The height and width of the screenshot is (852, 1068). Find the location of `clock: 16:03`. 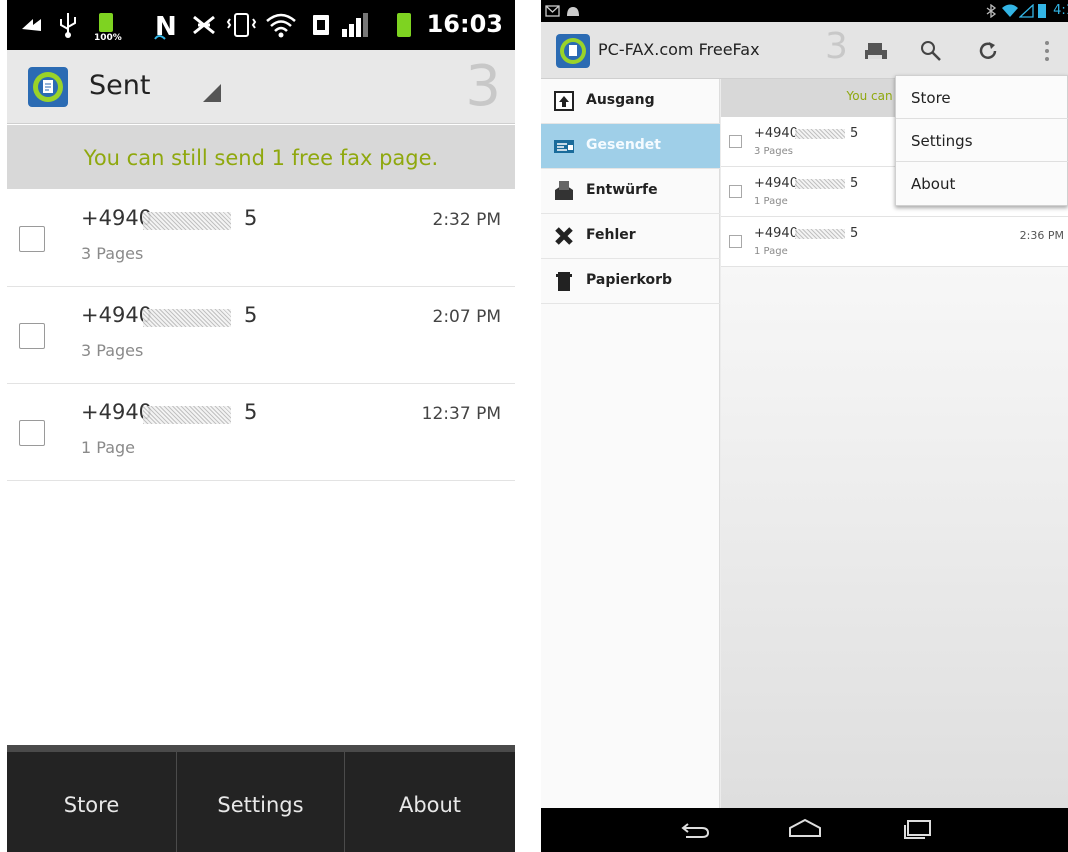

clock: 16:03 is located at coordinates (464, 24).